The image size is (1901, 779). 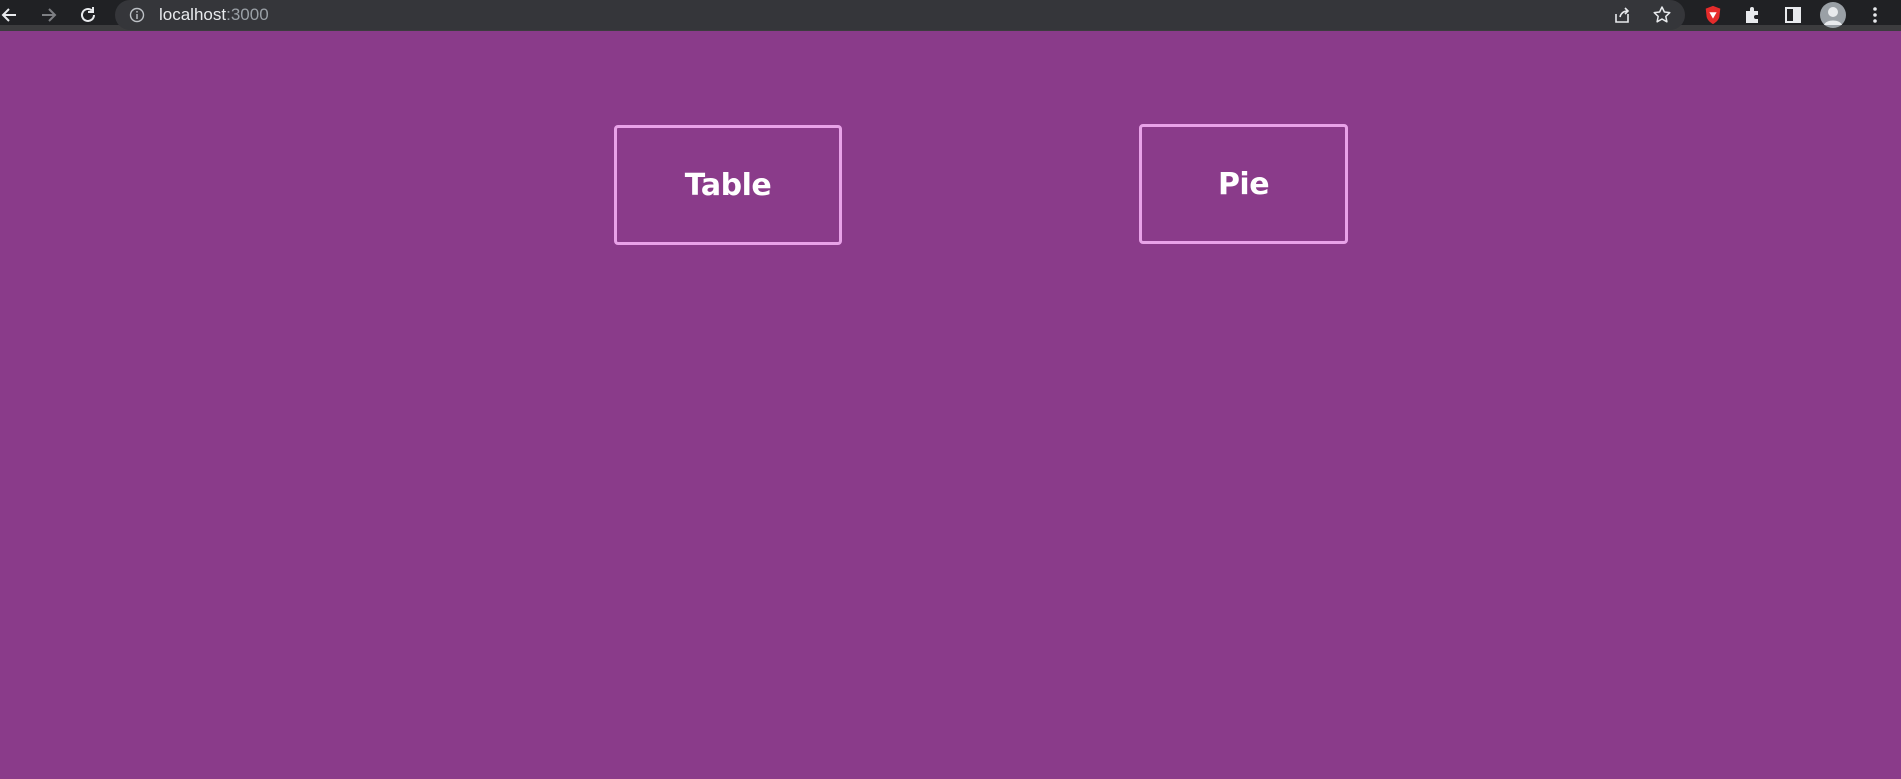 What do you see at coordinates (49, 15) in the screenshot?
I see `forward-arrow-icon` at bounding box center [49, 15].